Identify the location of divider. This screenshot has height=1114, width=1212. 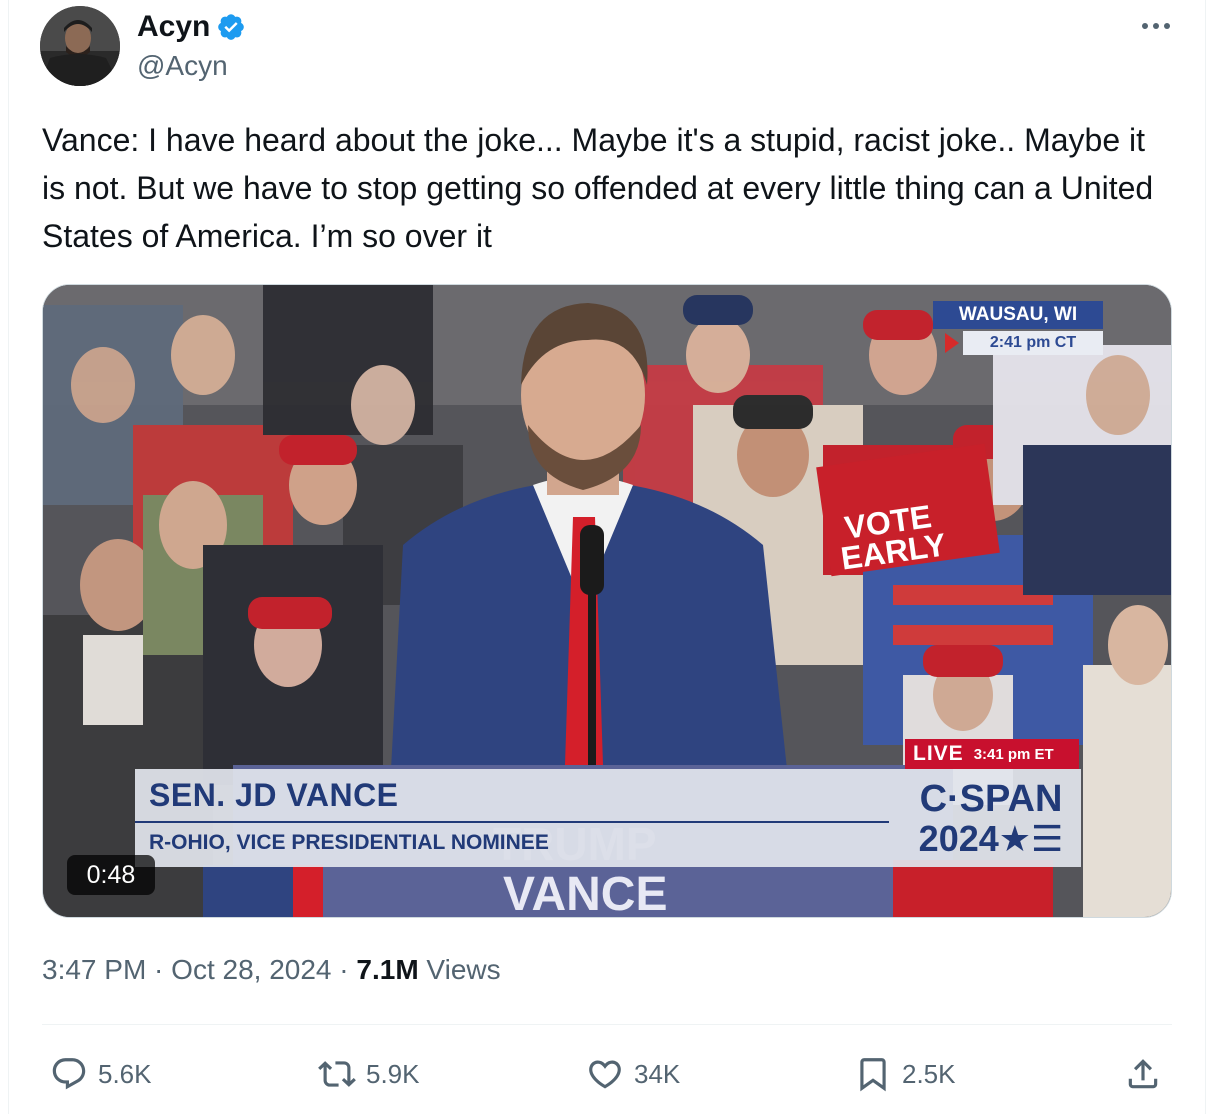
(607, 1024).